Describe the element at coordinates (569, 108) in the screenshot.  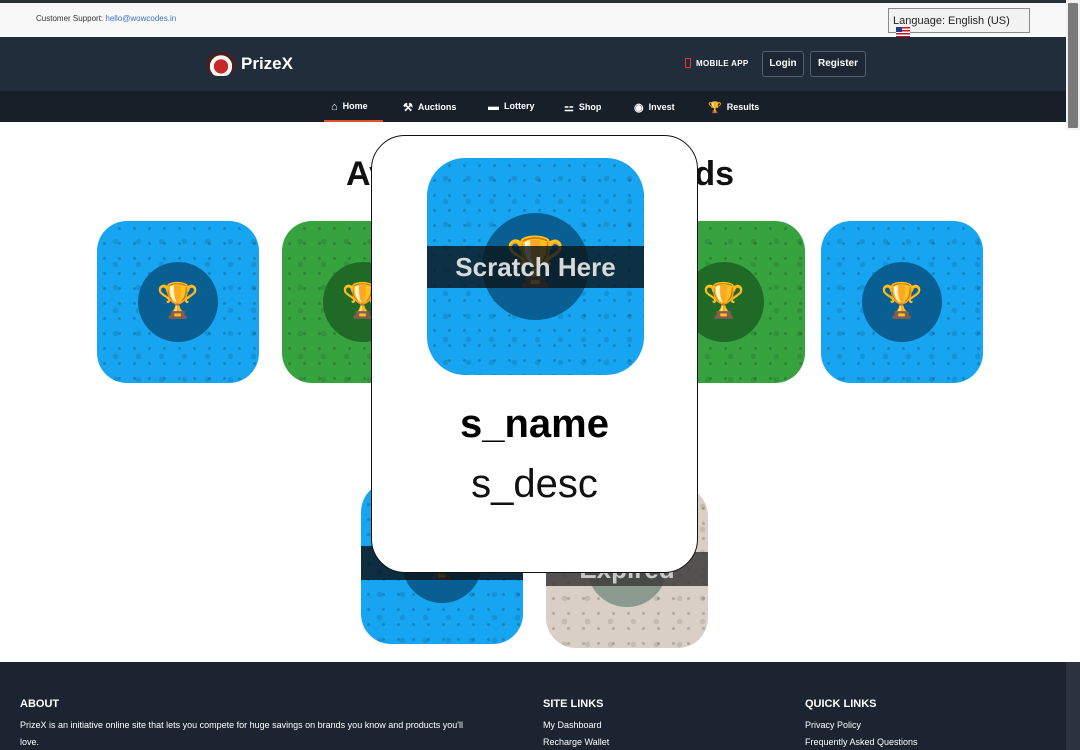
I see `basket-icon: ⚍` at that location.